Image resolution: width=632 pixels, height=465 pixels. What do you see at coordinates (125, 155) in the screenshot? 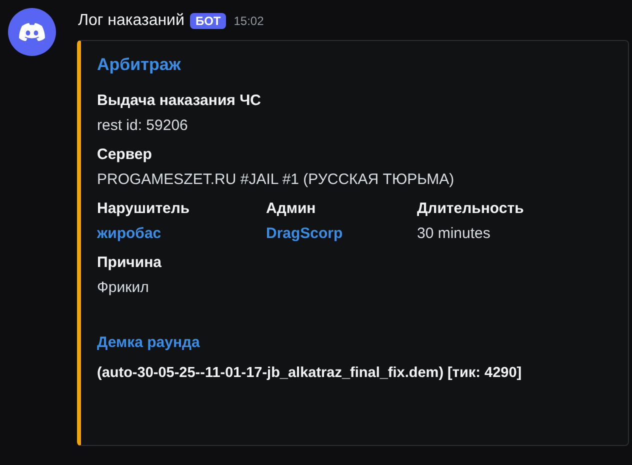
I see `field-name: Сервер` at bounding box center [125, 155].